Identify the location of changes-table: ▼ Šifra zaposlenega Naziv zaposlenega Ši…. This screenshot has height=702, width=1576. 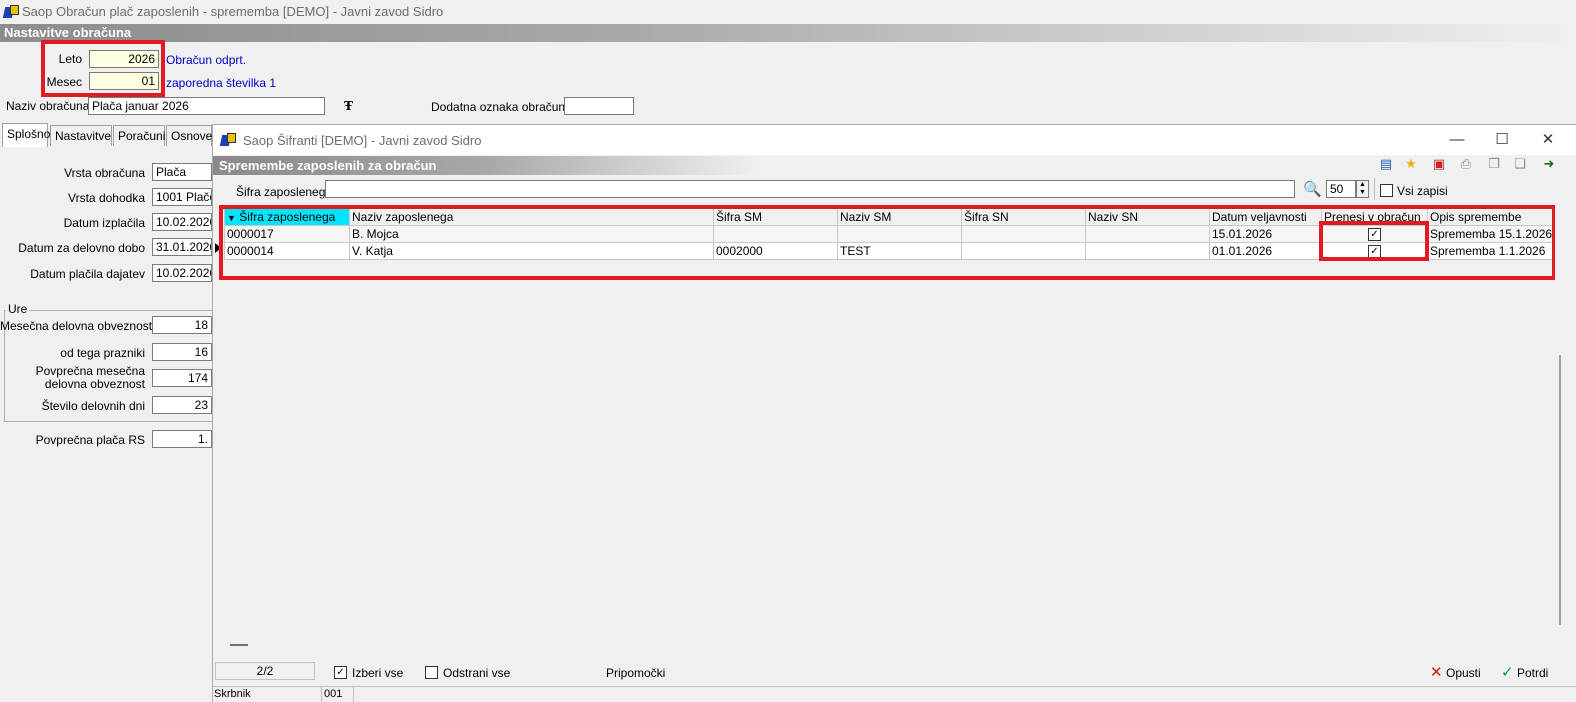
(888, 234).